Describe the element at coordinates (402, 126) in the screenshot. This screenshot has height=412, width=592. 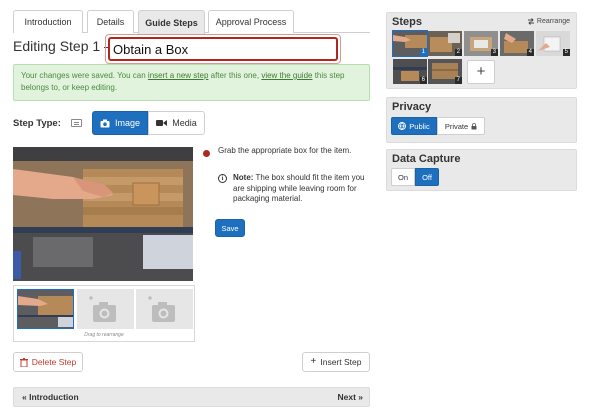
I see `globe-icon` at that location.